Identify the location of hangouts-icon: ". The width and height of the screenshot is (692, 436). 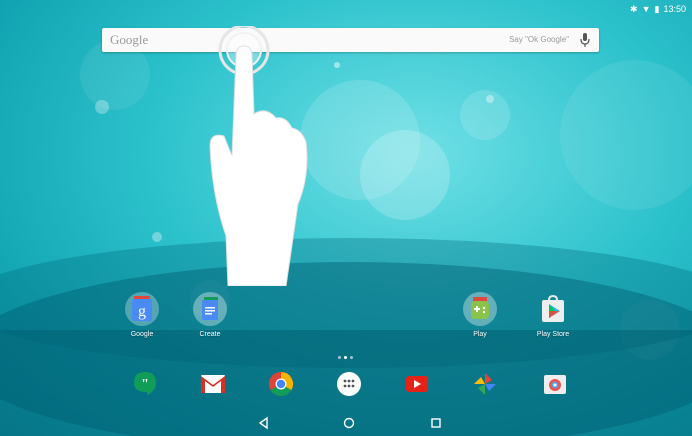
(145, 384).